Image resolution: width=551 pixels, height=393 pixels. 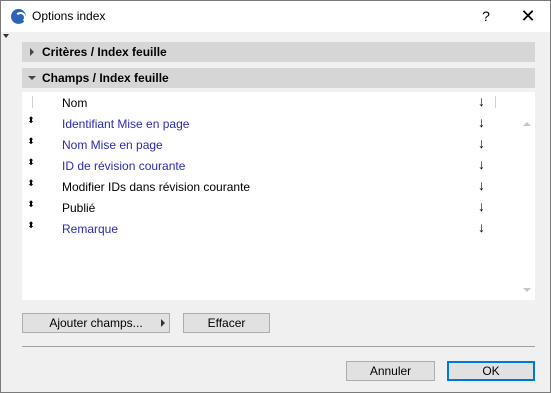 What do you see at coordinates (74, 103) in the screenshot?
I see `column-header-name: Nom` at bounding box center [74, 103].